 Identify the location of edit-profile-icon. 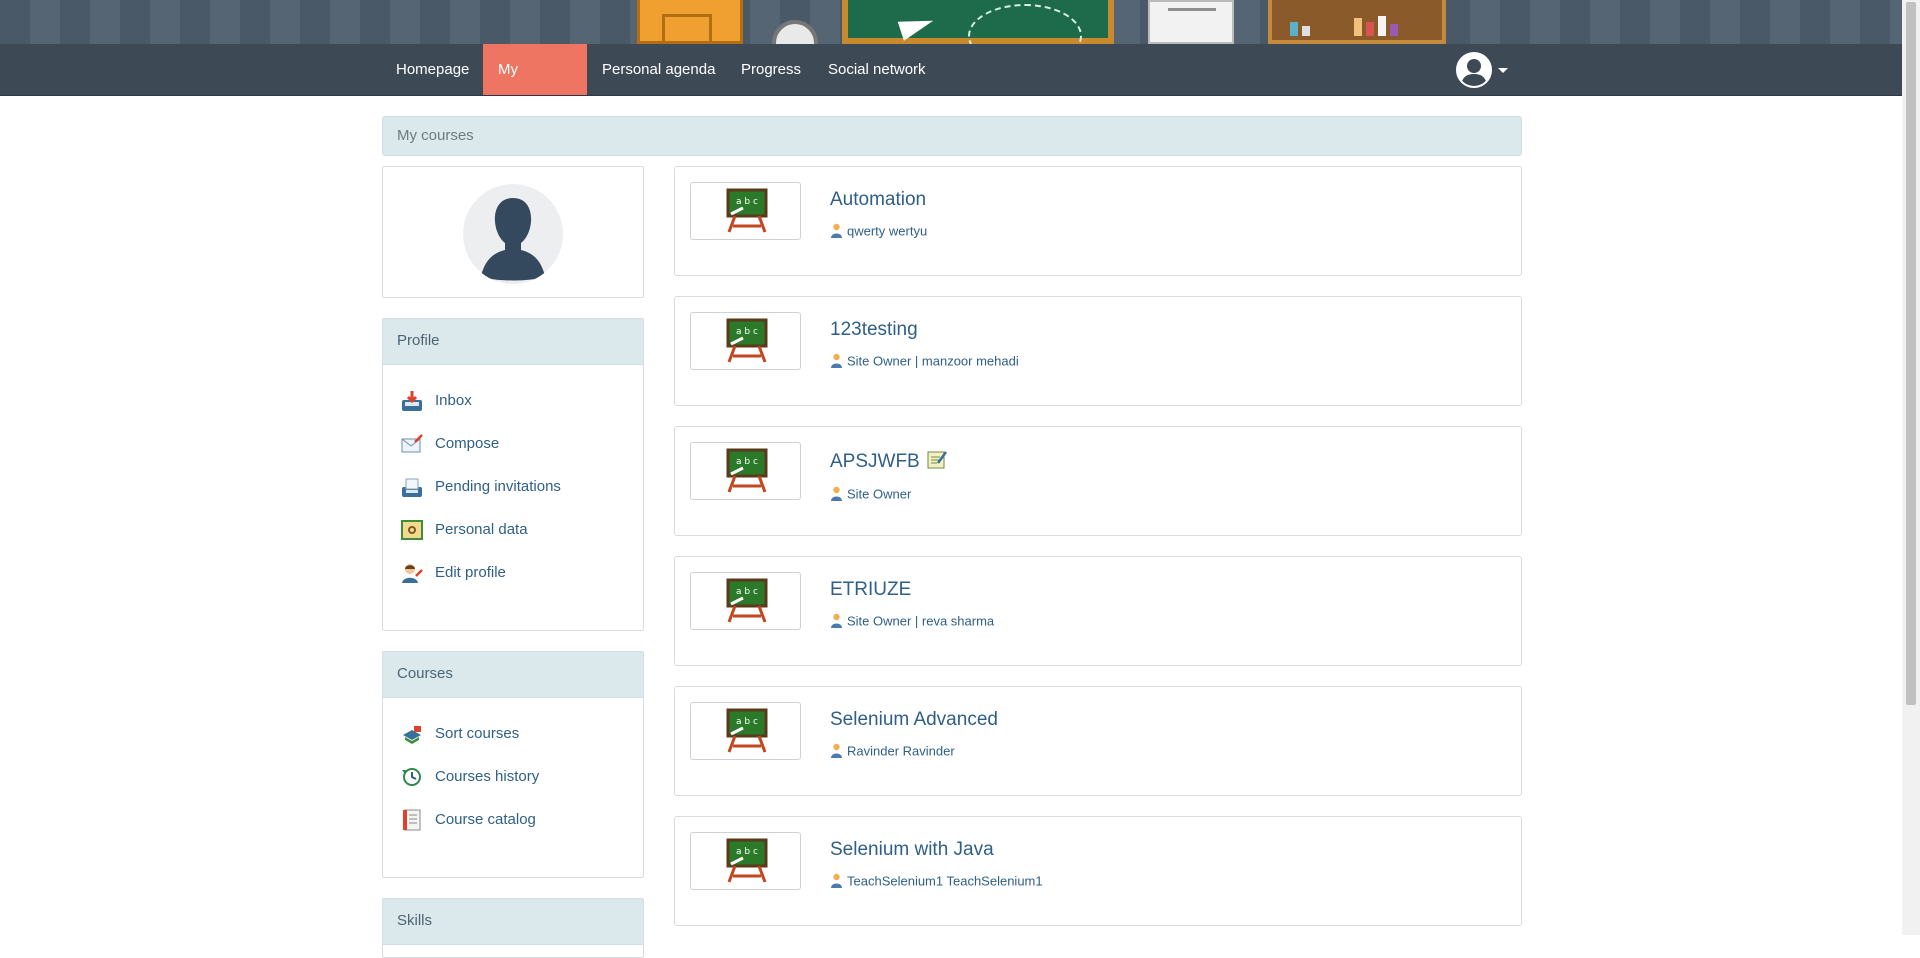
(412, 573).